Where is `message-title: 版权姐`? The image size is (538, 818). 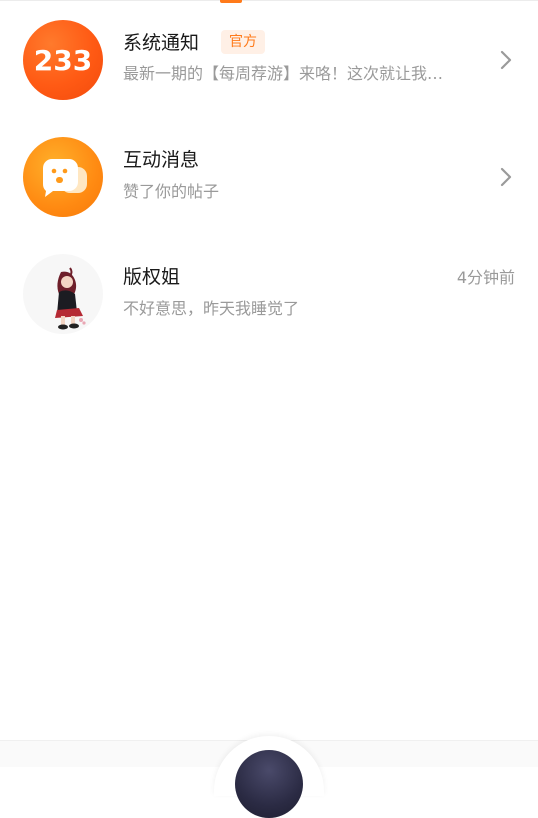
message-title: 版权姐 is located at coordinates (152, 277).